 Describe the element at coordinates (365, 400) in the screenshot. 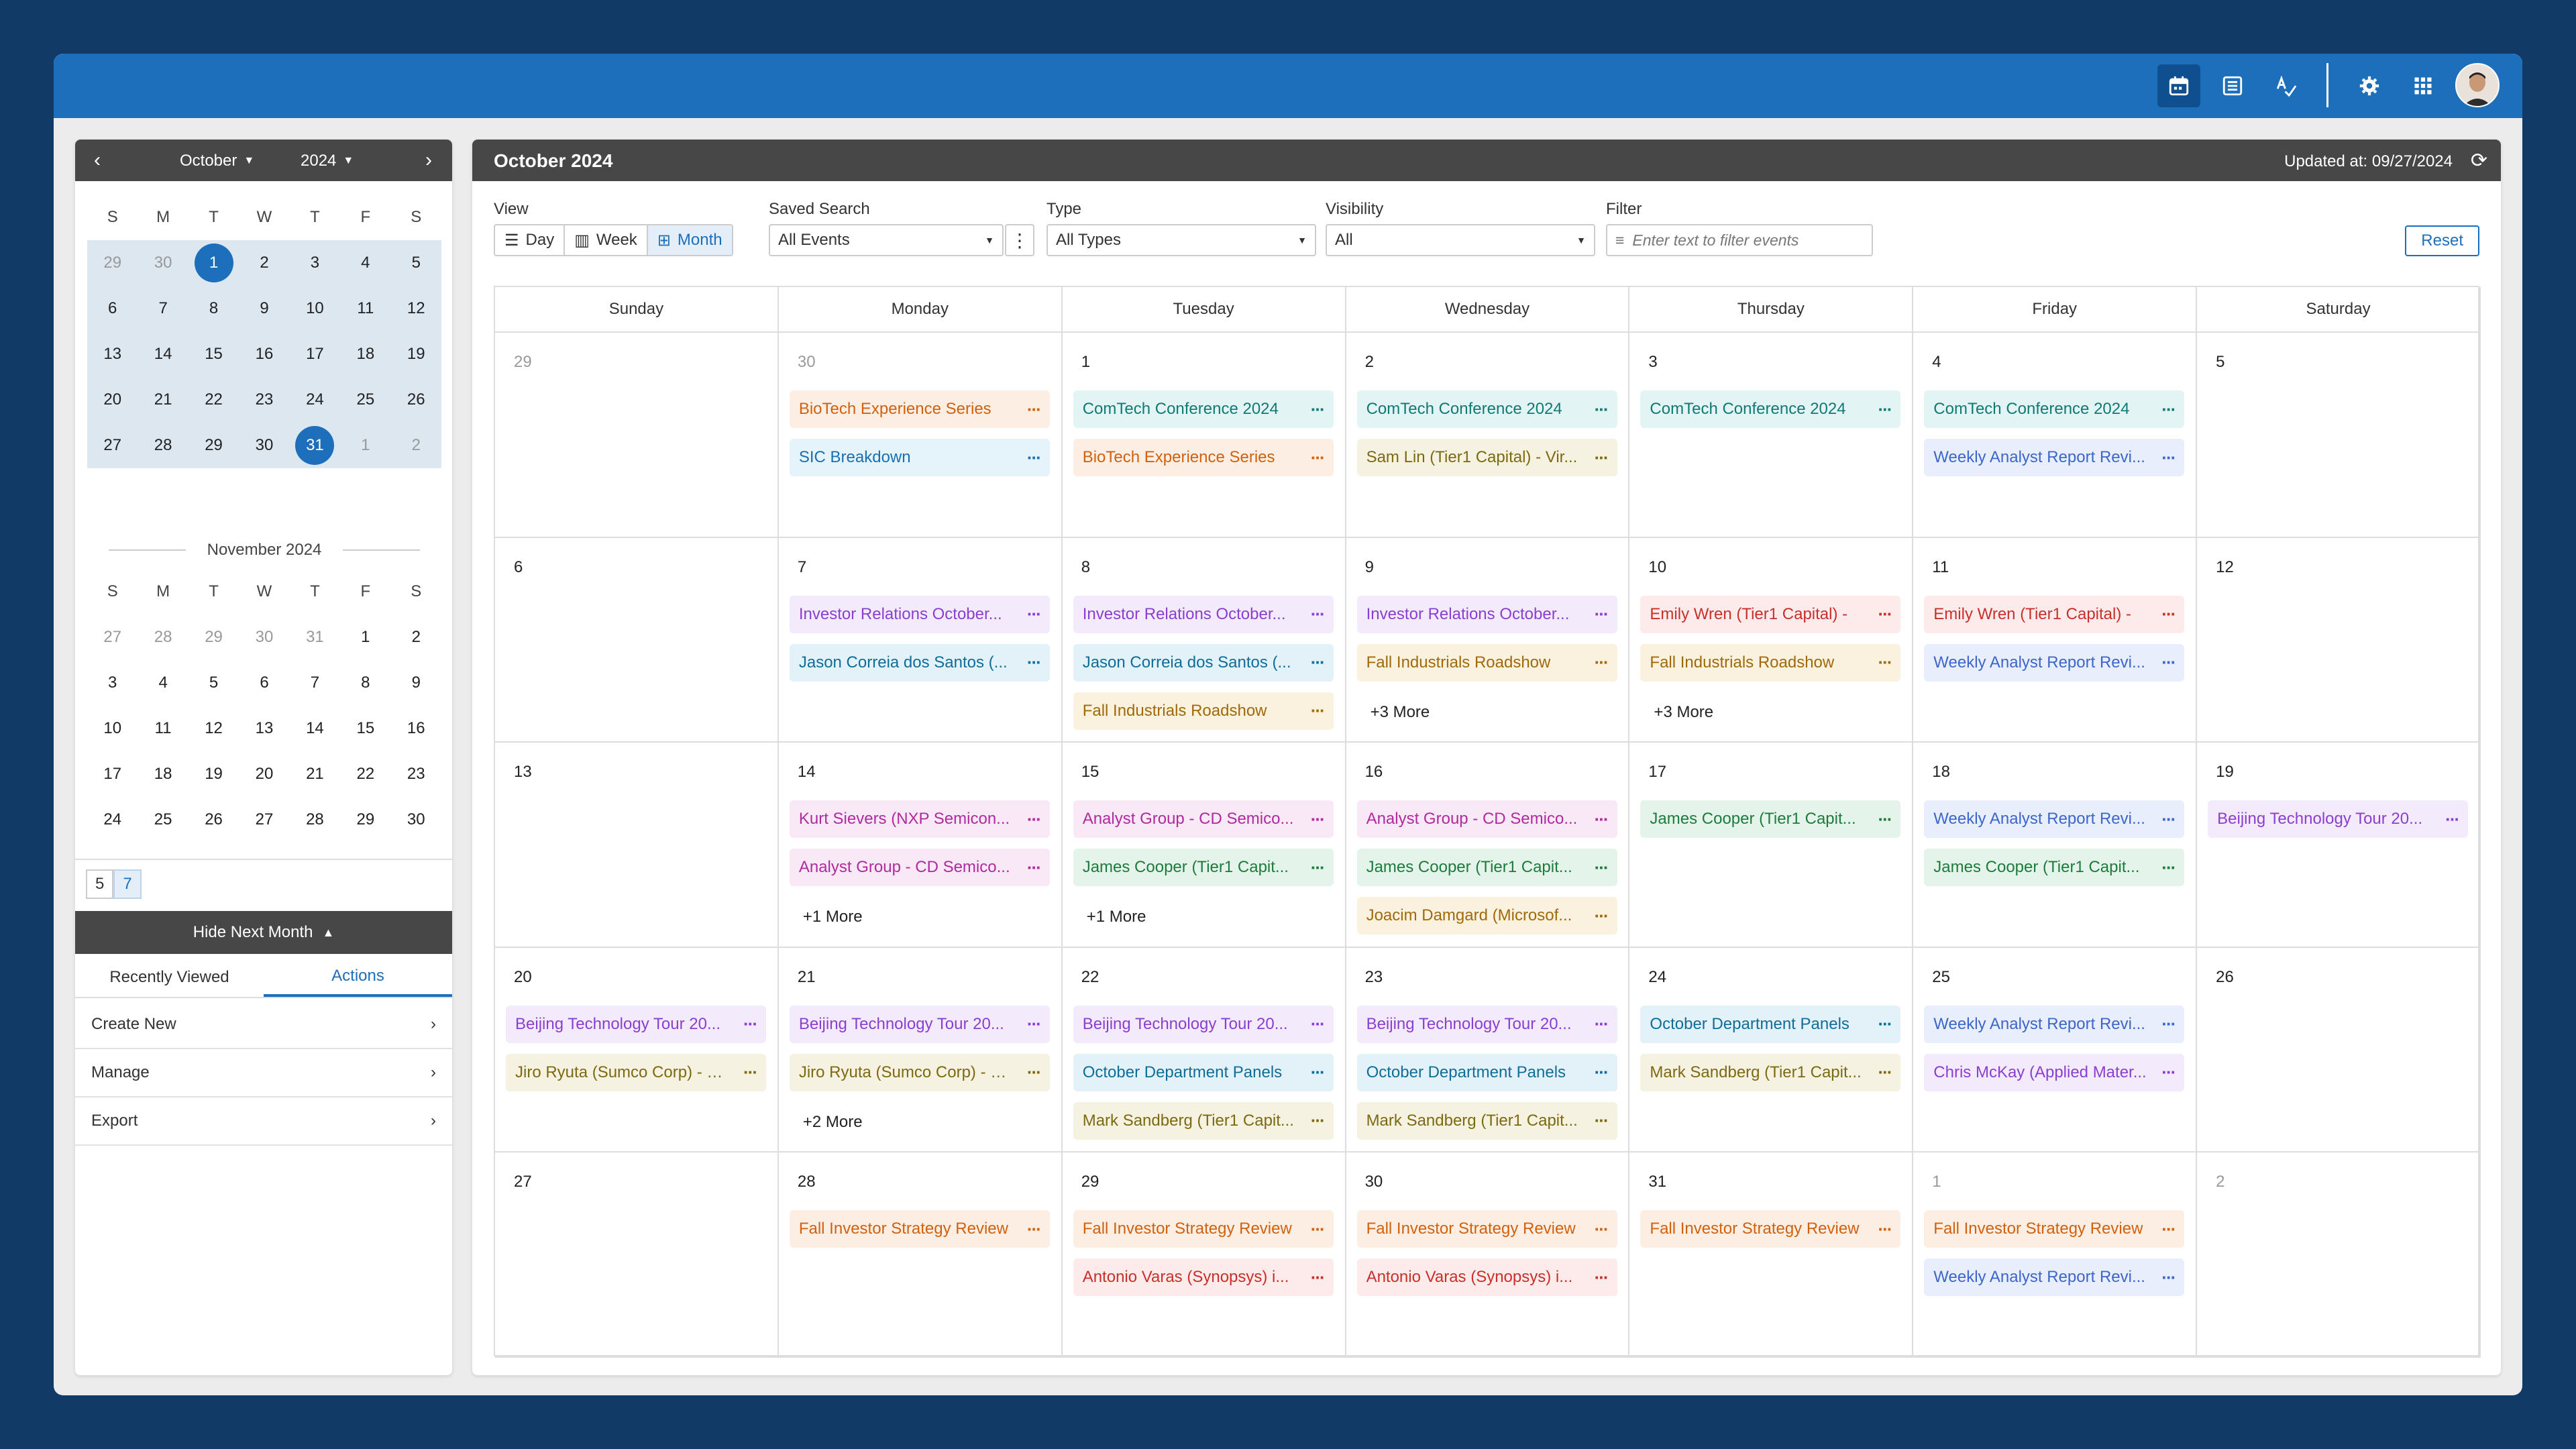

I see `minical-day: 25` at that location.